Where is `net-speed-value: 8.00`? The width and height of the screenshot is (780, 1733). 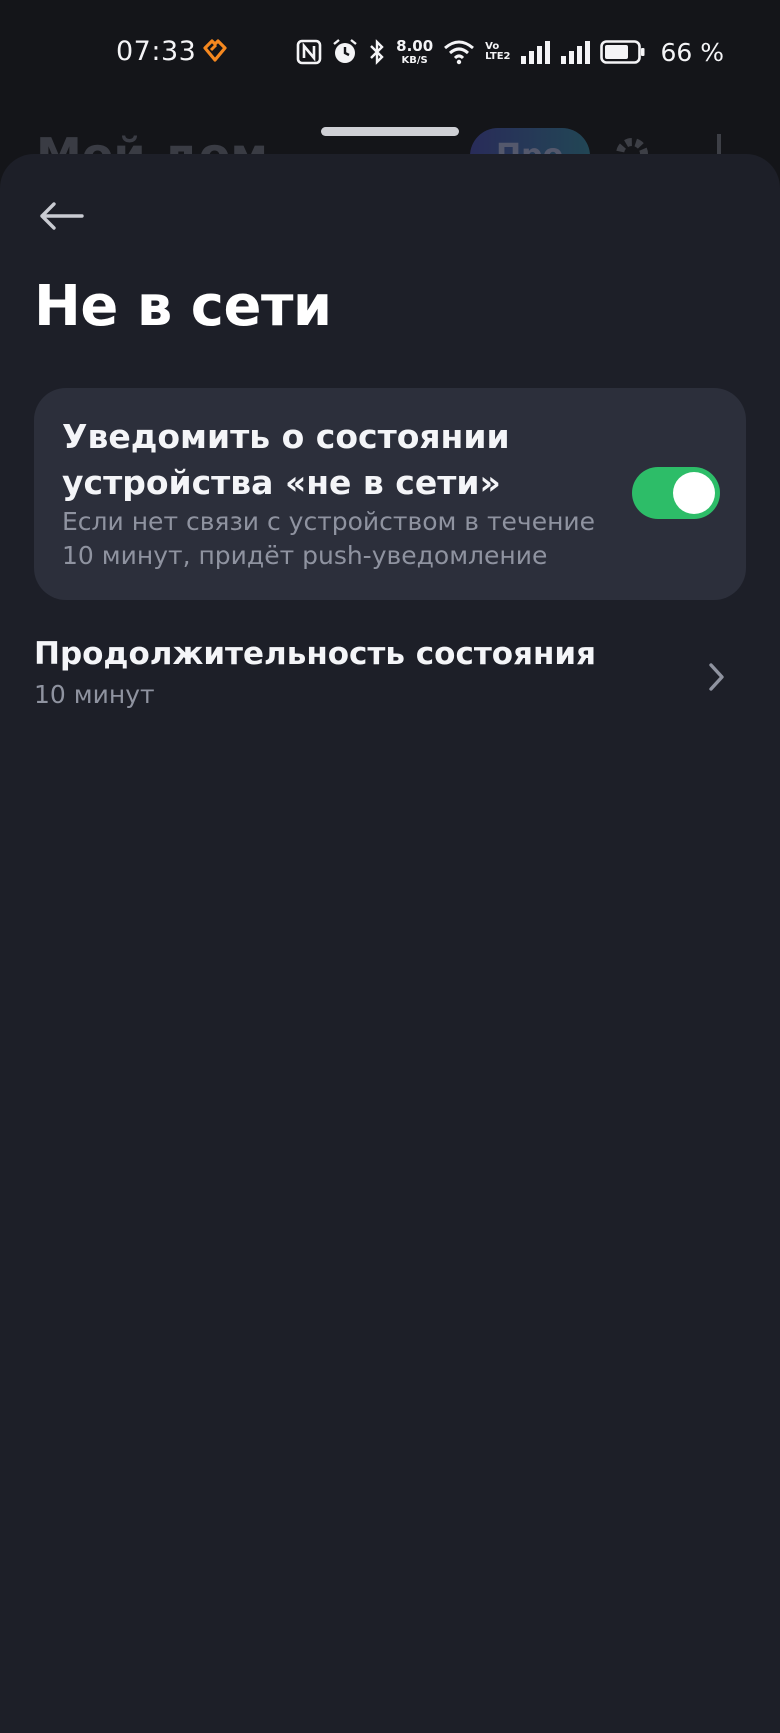 net-speed-value: 8.00 is located at coordinates (415, 45).